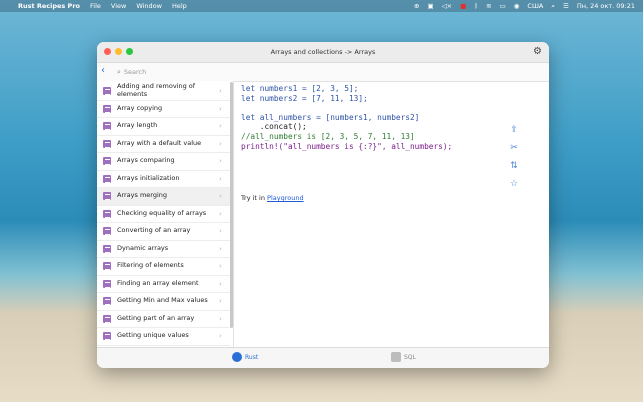  What do you see at coordinates (274, 127) in the screenshot?
I see `code-line-4: .concat();` at bounding box center [274, 127].